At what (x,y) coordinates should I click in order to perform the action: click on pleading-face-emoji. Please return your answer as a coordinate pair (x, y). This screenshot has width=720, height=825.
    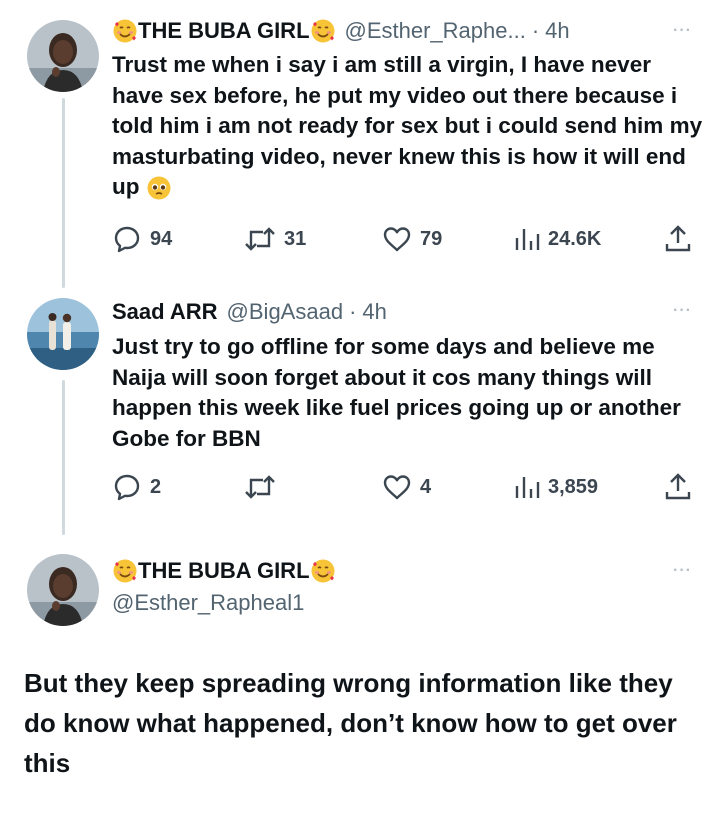
    Looking at the image, I should click on (159, 188).